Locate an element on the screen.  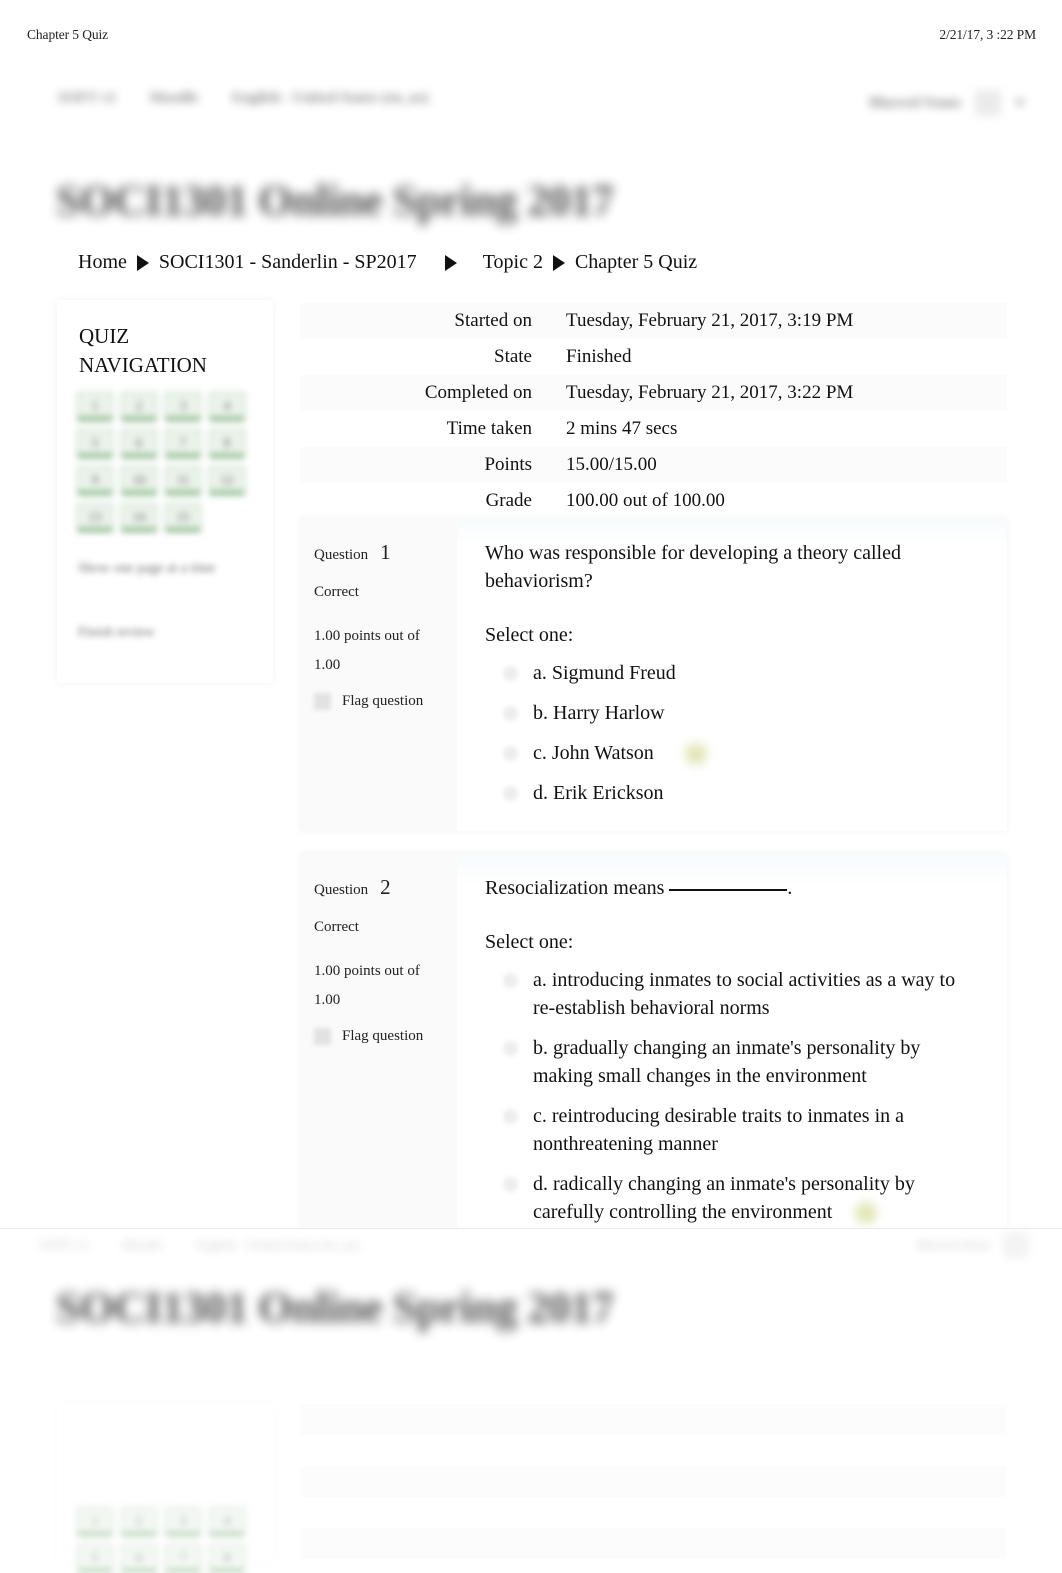
question-text: Resocialization means . is located at coordinates (734, 888).